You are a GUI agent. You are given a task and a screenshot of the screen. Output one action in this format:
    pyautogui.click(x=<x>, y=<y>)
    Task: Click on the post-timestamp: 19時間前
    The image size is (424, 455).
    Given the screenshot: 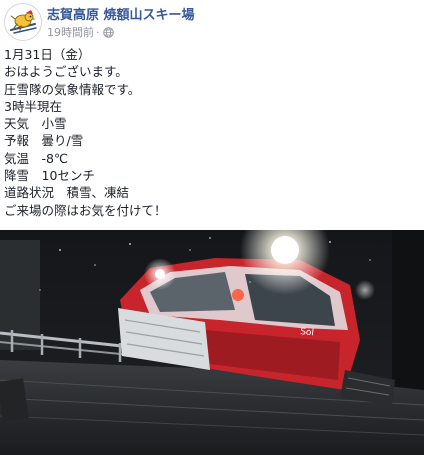 What is the action you would take?
    pyautogui.click(x=70, y=32)
    